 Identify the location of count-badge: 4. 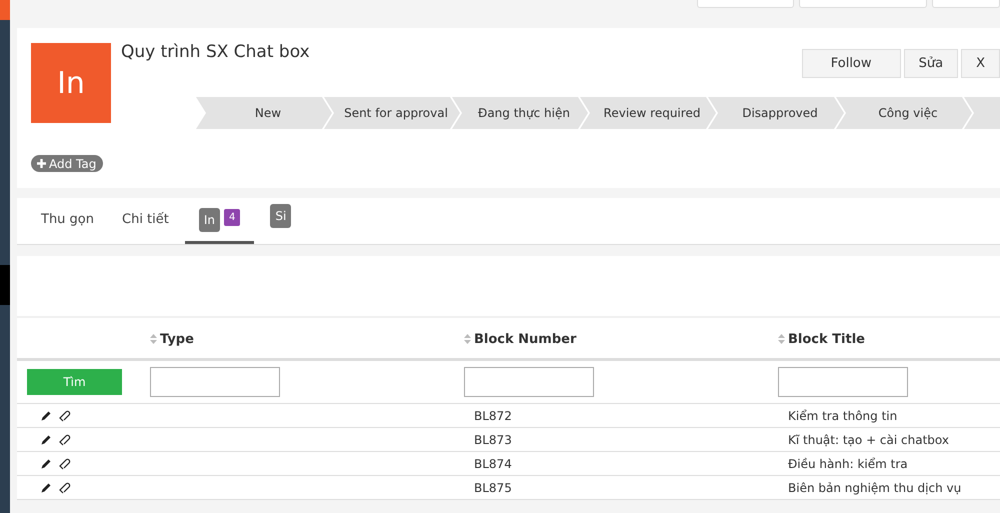
(232, 217).